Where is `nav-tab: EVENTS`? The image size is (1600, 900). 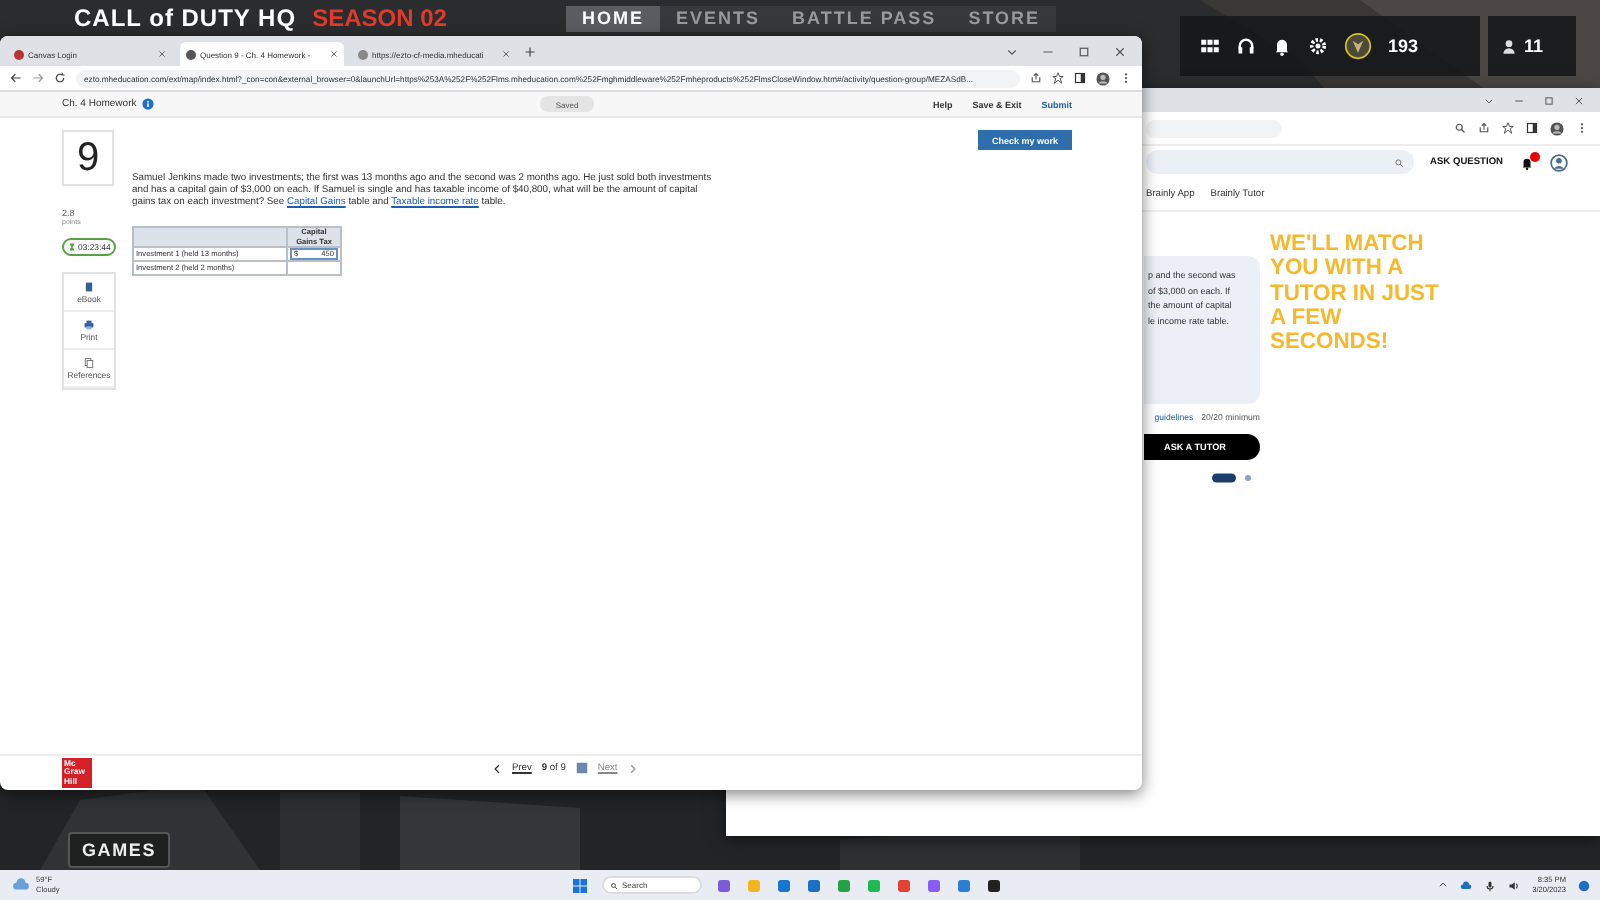
nav-tab: EVENTS is located at coordinates (718, 19).